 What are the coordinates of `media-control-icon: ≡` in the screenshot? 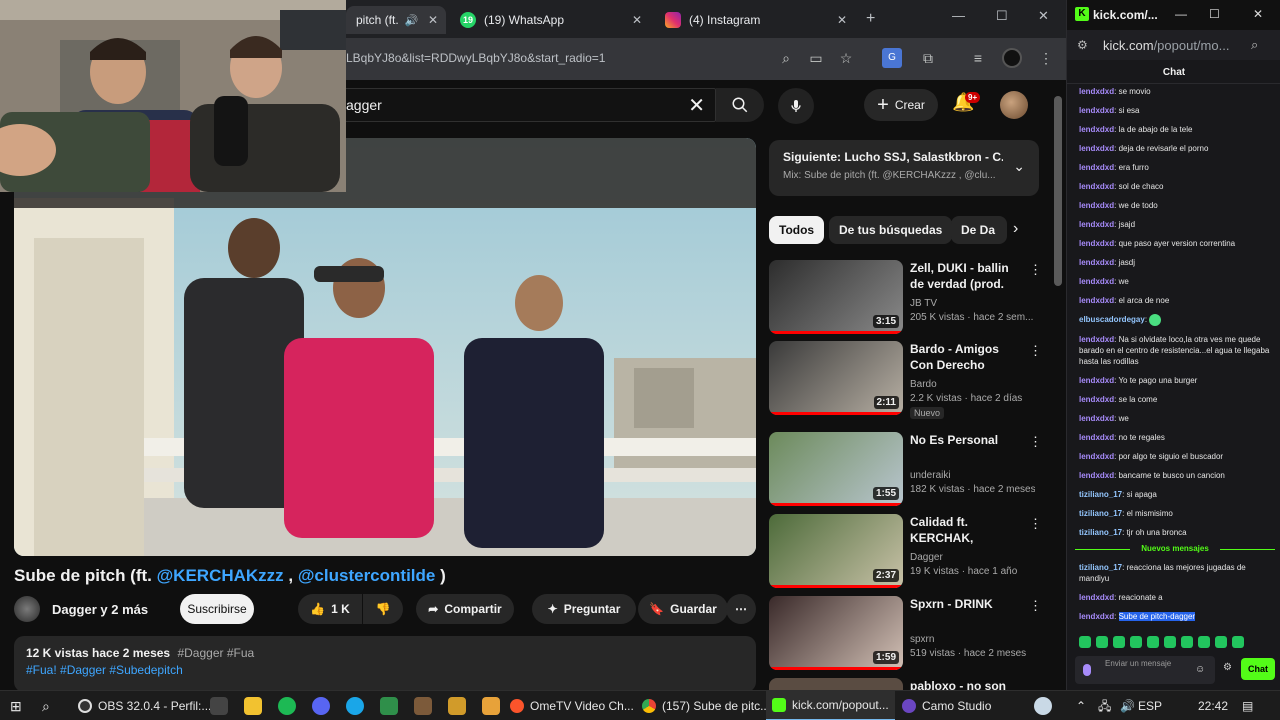 It's located at (978, 58).